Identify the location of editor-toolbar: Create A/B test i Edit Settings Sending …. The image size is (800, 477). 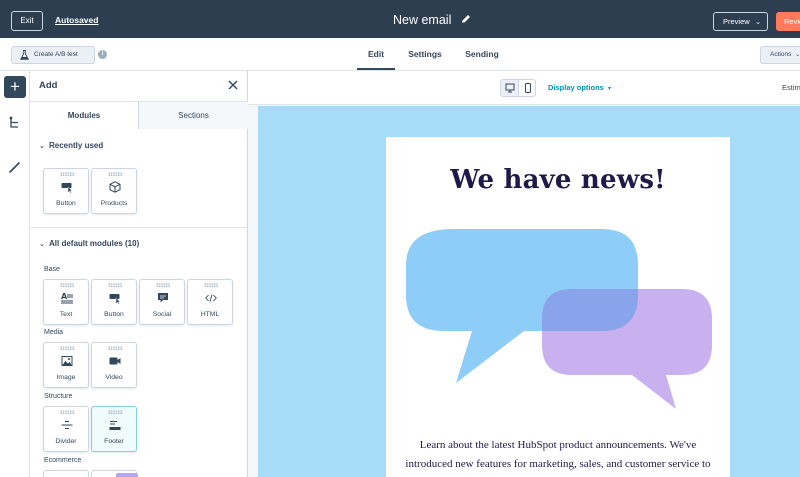
(400, 54).